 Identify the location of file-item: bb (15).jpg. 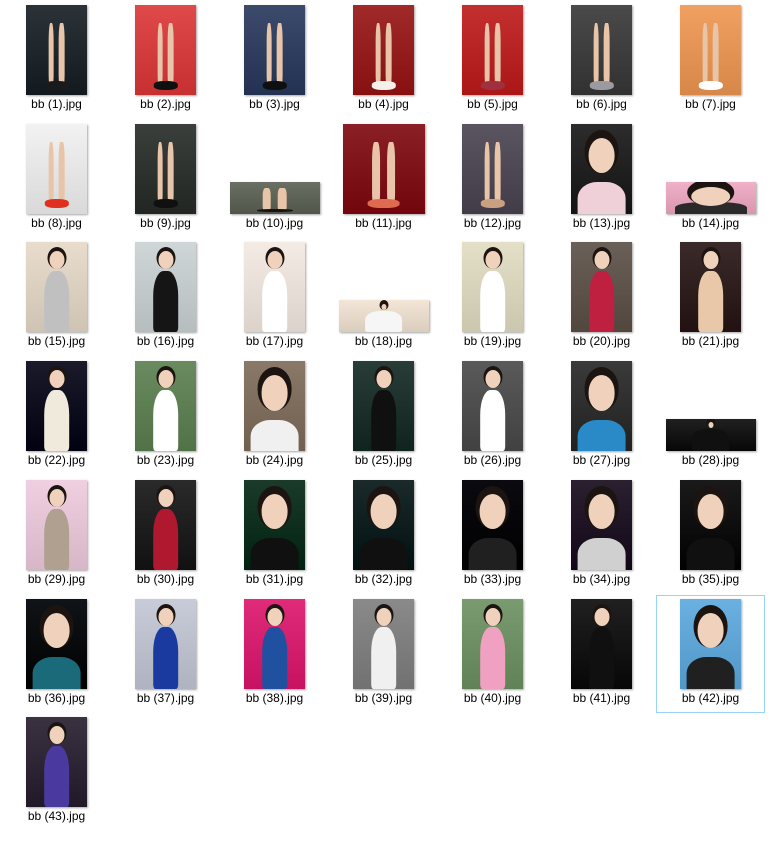
(56, 297).